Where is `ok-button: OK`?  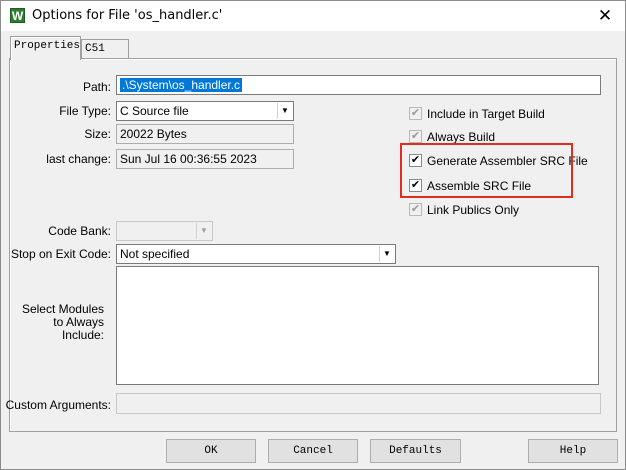
ok-button: OK is located at coordinates (211, 451).